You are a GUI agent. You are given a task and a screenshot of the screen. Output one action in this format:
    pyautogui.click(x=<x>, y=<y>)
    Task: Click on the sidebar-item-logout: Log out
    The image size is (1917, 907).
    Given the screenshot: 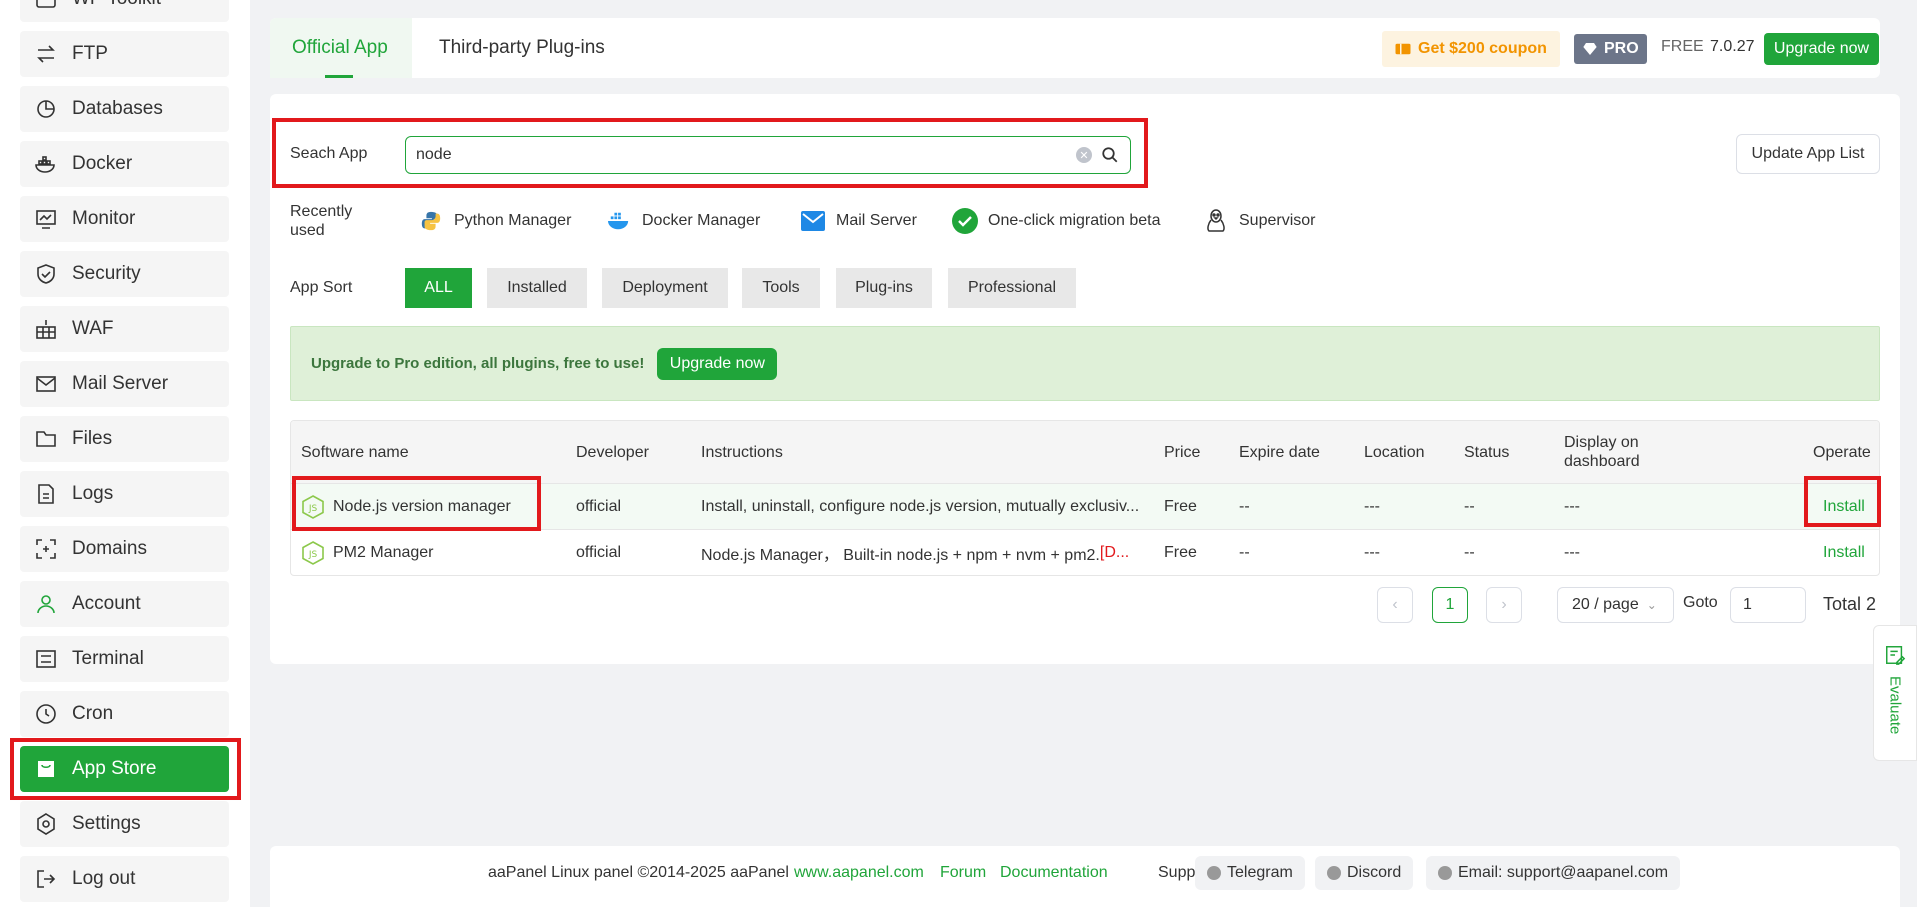 What is the action you would take?
    pyautogui.click(x=124, y=879)
    